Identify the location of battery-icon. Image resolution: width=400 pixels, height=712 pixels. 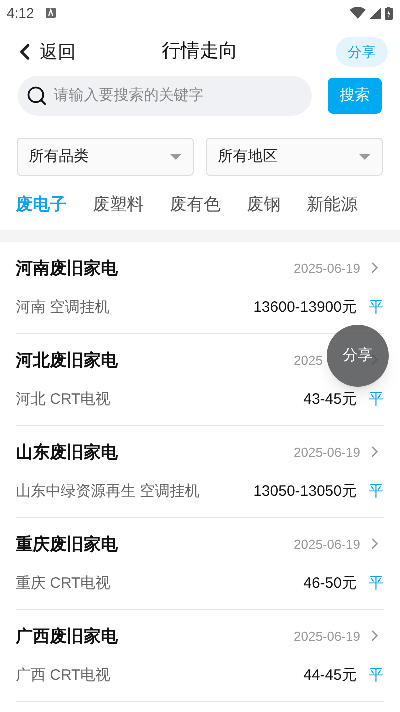
(389, 13).